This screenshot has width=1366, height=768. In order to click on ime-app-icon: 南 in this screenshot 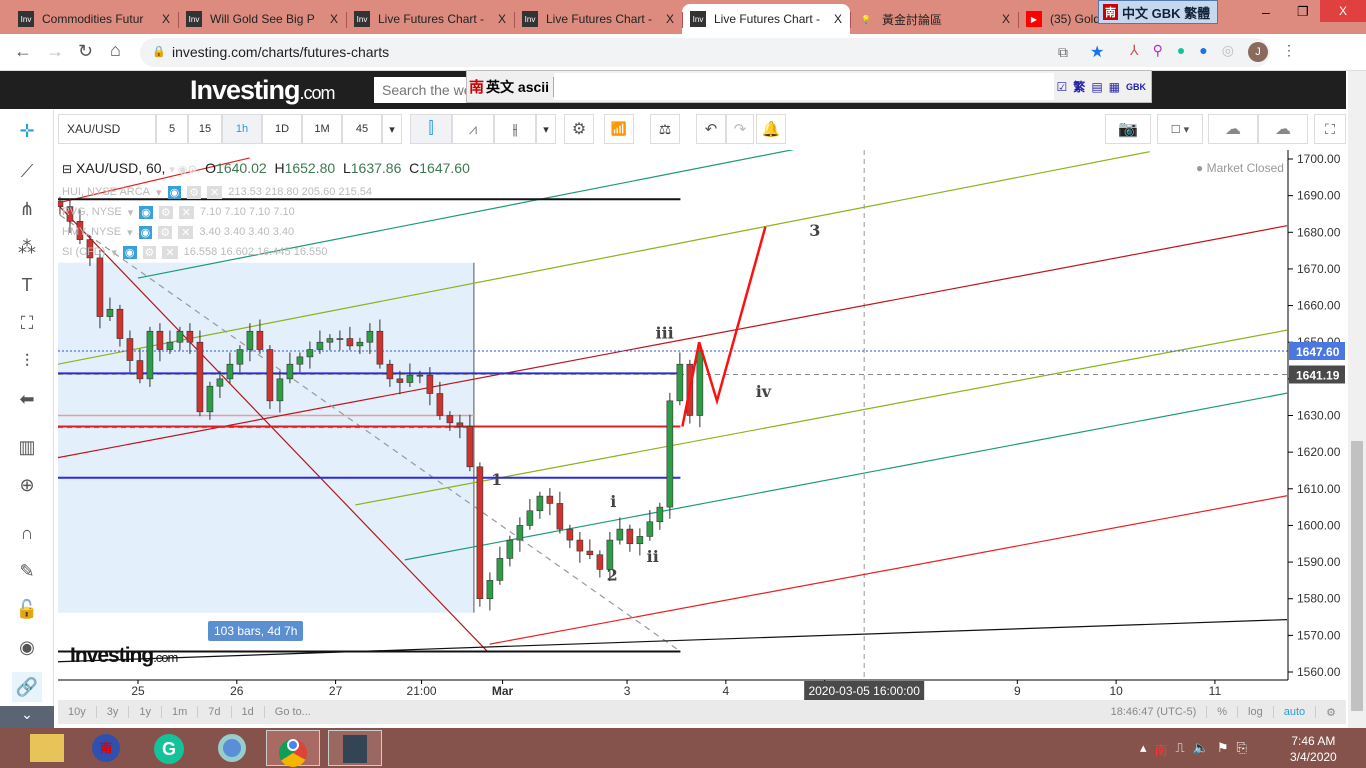, I will do `click(106, 748)`.